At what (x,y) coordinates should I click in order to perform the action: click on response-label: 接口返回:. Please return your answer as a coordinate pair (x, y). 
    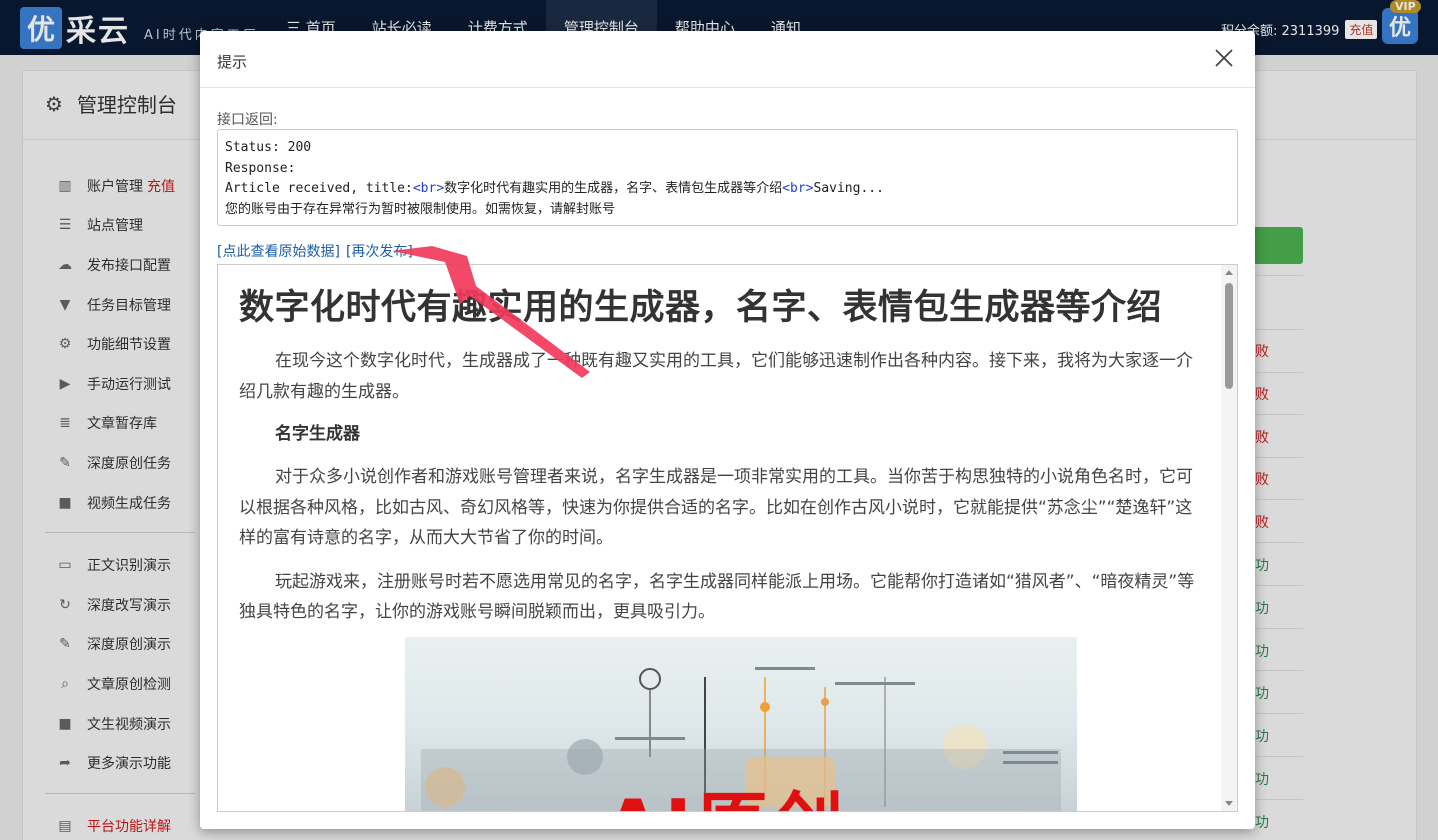
    Looking at the image, I should click on (247, 120).